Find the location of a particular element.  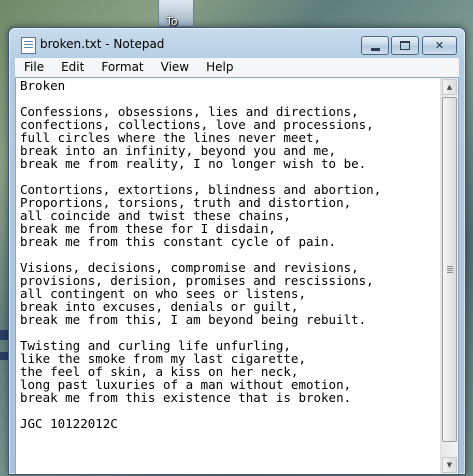

close-icon: ✕ is located at coordinates (439, 45).